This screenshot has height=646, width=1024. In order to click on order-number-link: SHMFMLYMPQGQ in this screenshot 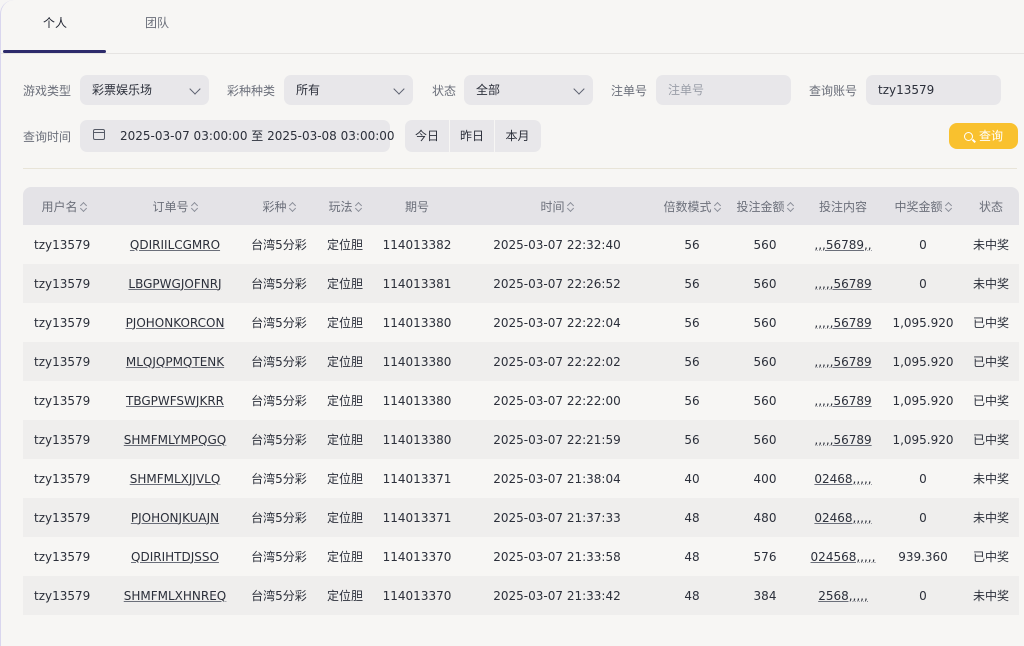, I will do `click(175, 440)`.